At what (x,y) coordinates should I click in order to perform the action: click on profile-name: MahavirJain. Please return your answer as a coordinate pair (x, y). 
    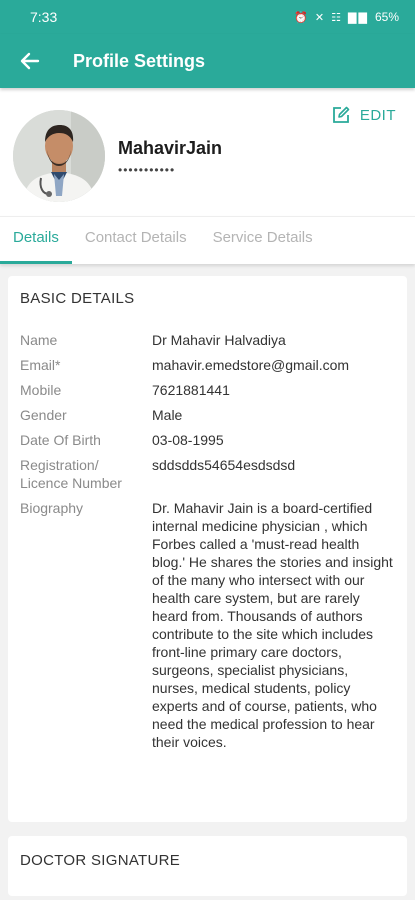
    Looking at the image, I should click on (170, 148).